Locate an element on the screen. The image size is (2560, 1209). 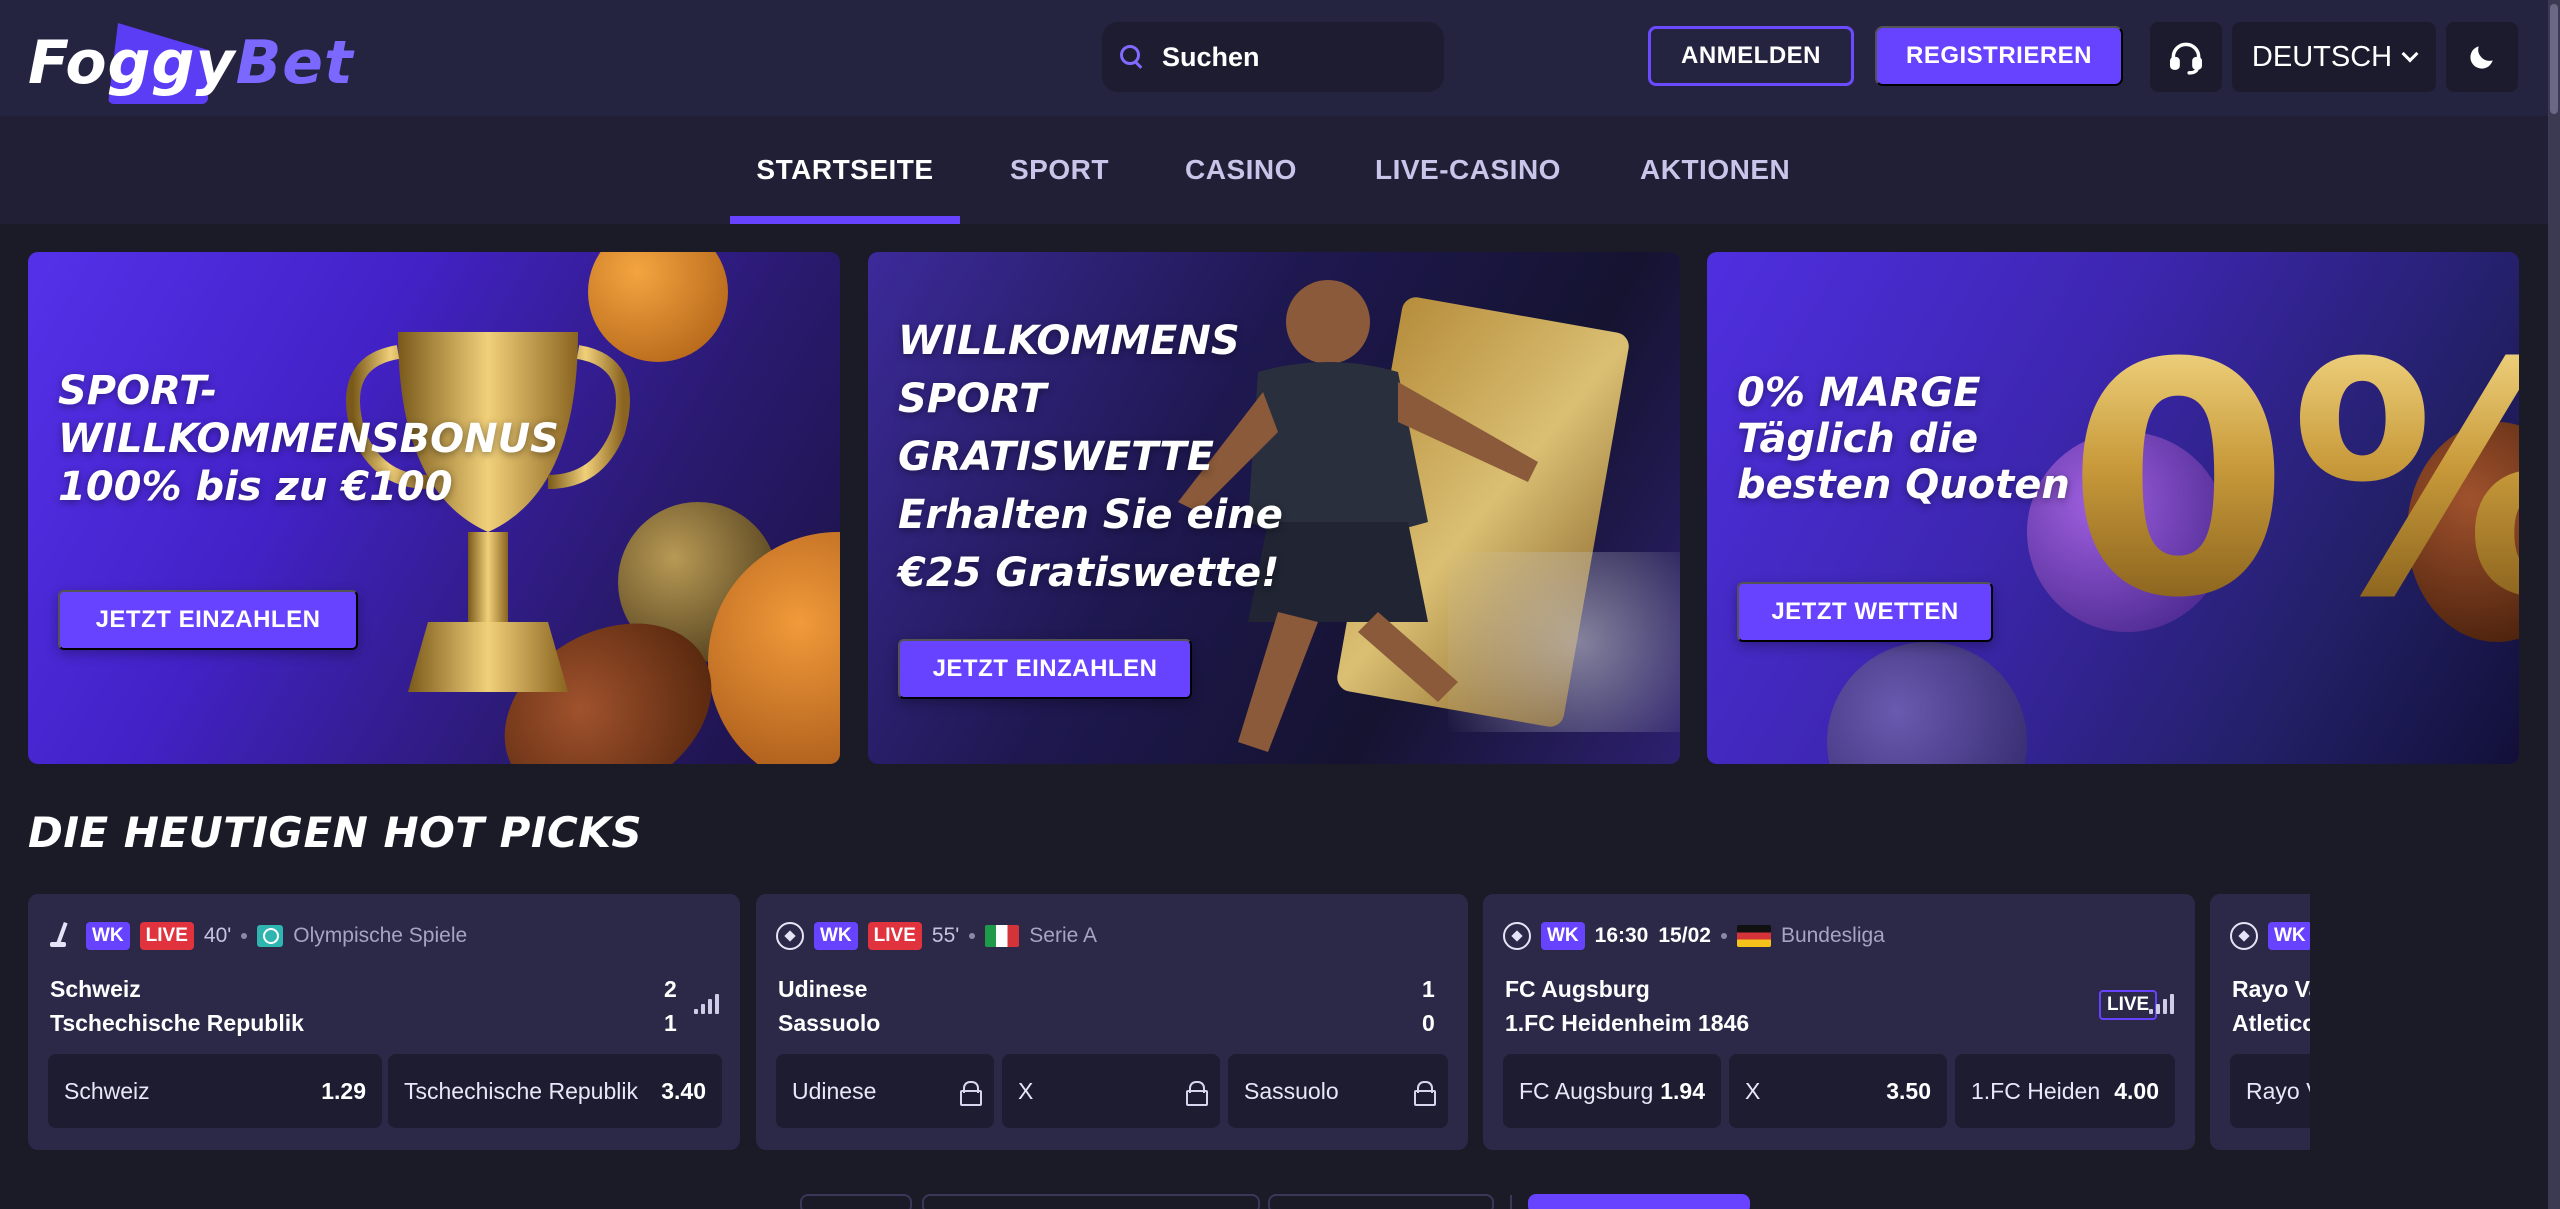
page-scrollbar is located at coordinates (2554, 604).